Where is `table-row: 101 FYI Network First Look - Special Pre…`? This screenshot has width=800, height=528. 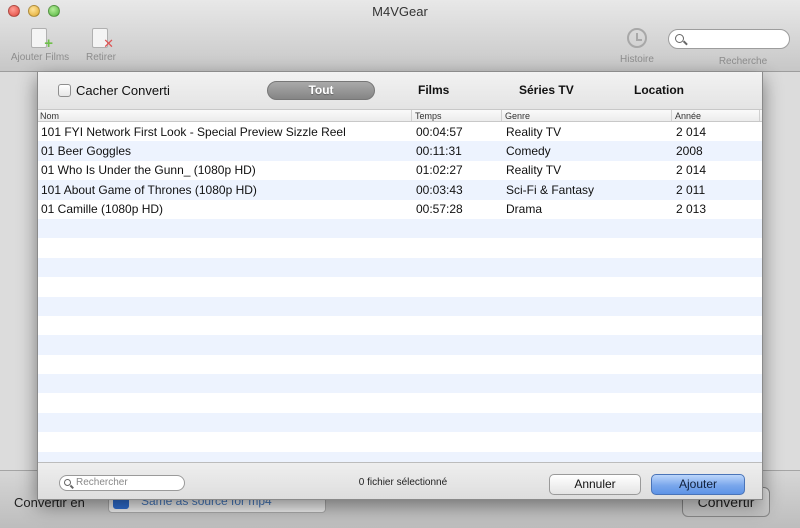
table-row: 101 FYI Network First Look - Special Pre… is located at coordinates (400, 132).